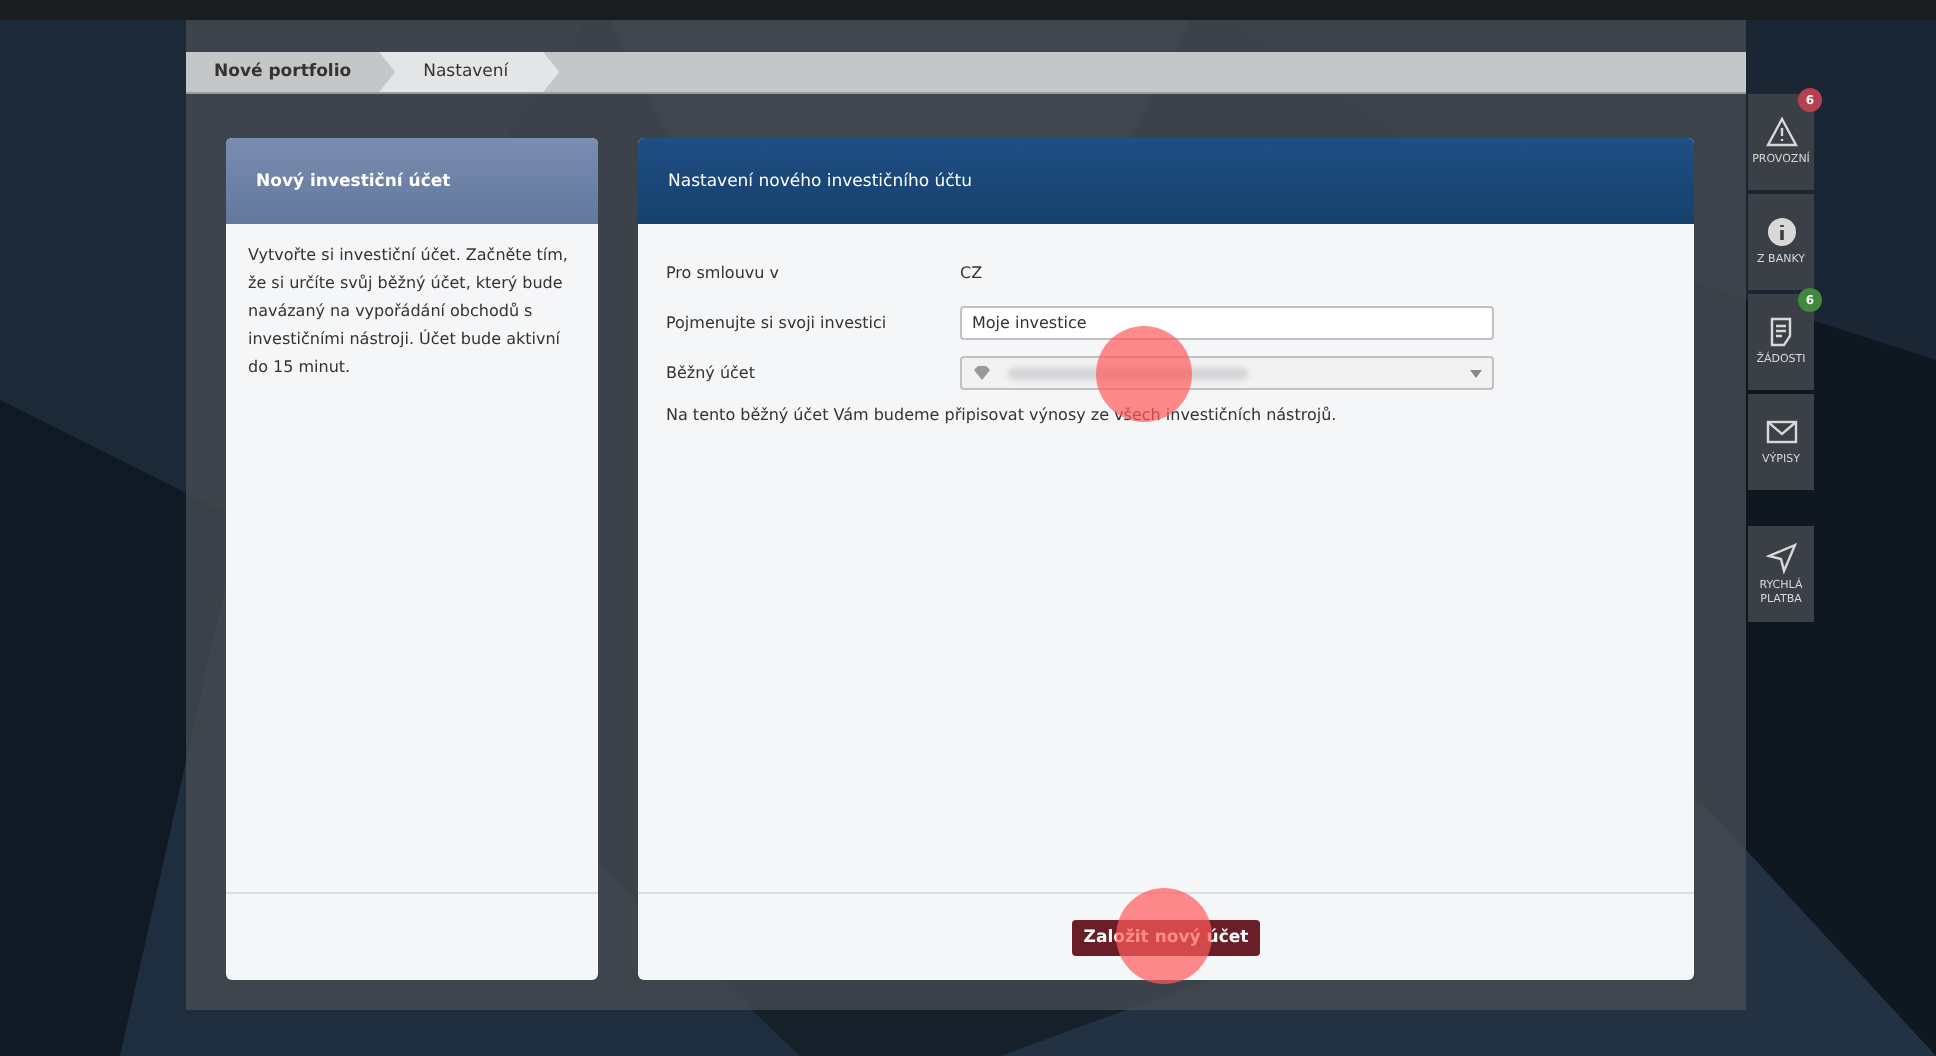 Image resolution: width=1936 pixels, height=1056 pixels. What do you see at coordinates (412, 559) in the screenshot?
I see `info-text: Vytvořte si investiční účet. Začněte tím, že si určíte svůj běžný účet, který bude navázaný na vypořádání obchodů s investičními nástroji. Účet bude aktivní do 15 minut.` at bounding box center [412, 559].